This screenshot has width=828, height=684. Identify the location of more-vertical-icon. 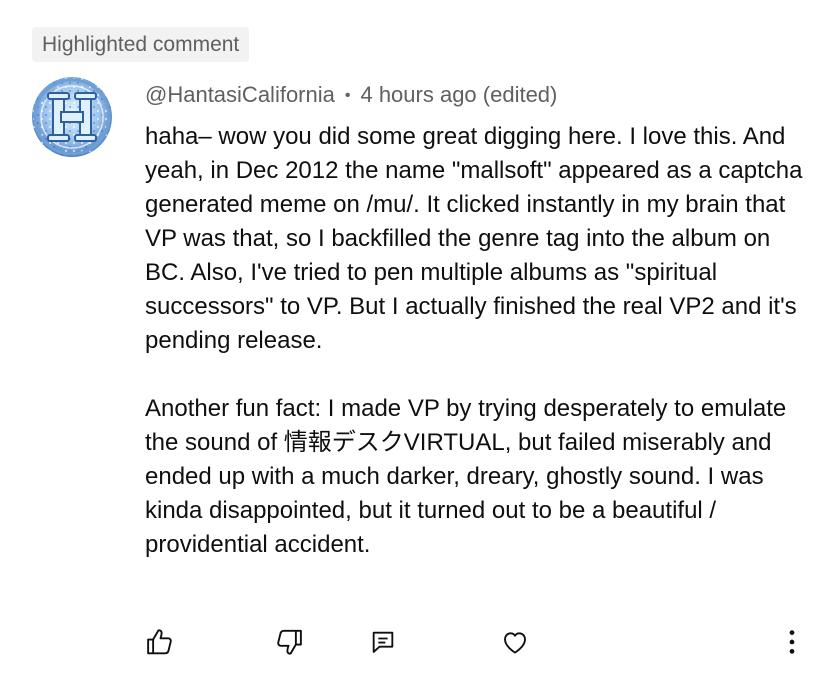
(792, 642).